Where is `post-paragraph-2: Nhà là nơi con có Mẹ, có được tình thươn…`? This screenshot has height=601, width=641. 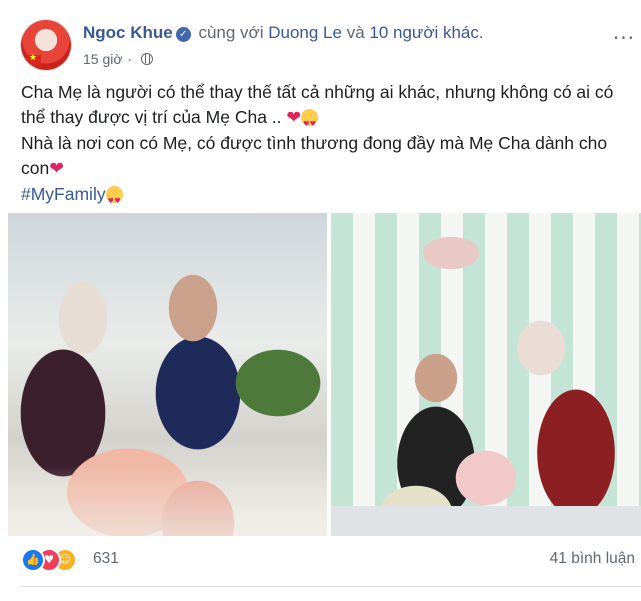
post-paragraph-2: Nhà là nơi con có Mẹ, có được tình thươn… is located at coordinates (321, 156).